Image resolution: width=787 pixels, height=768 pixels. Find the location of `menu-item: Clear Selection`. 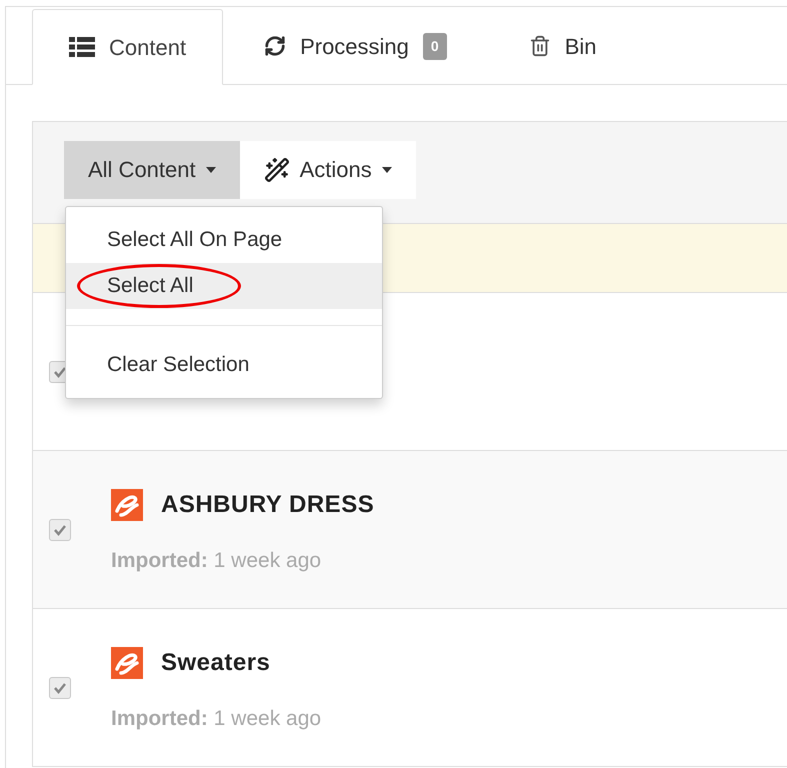

menu-item: Clear Selection is located at coordinates (224, 365).